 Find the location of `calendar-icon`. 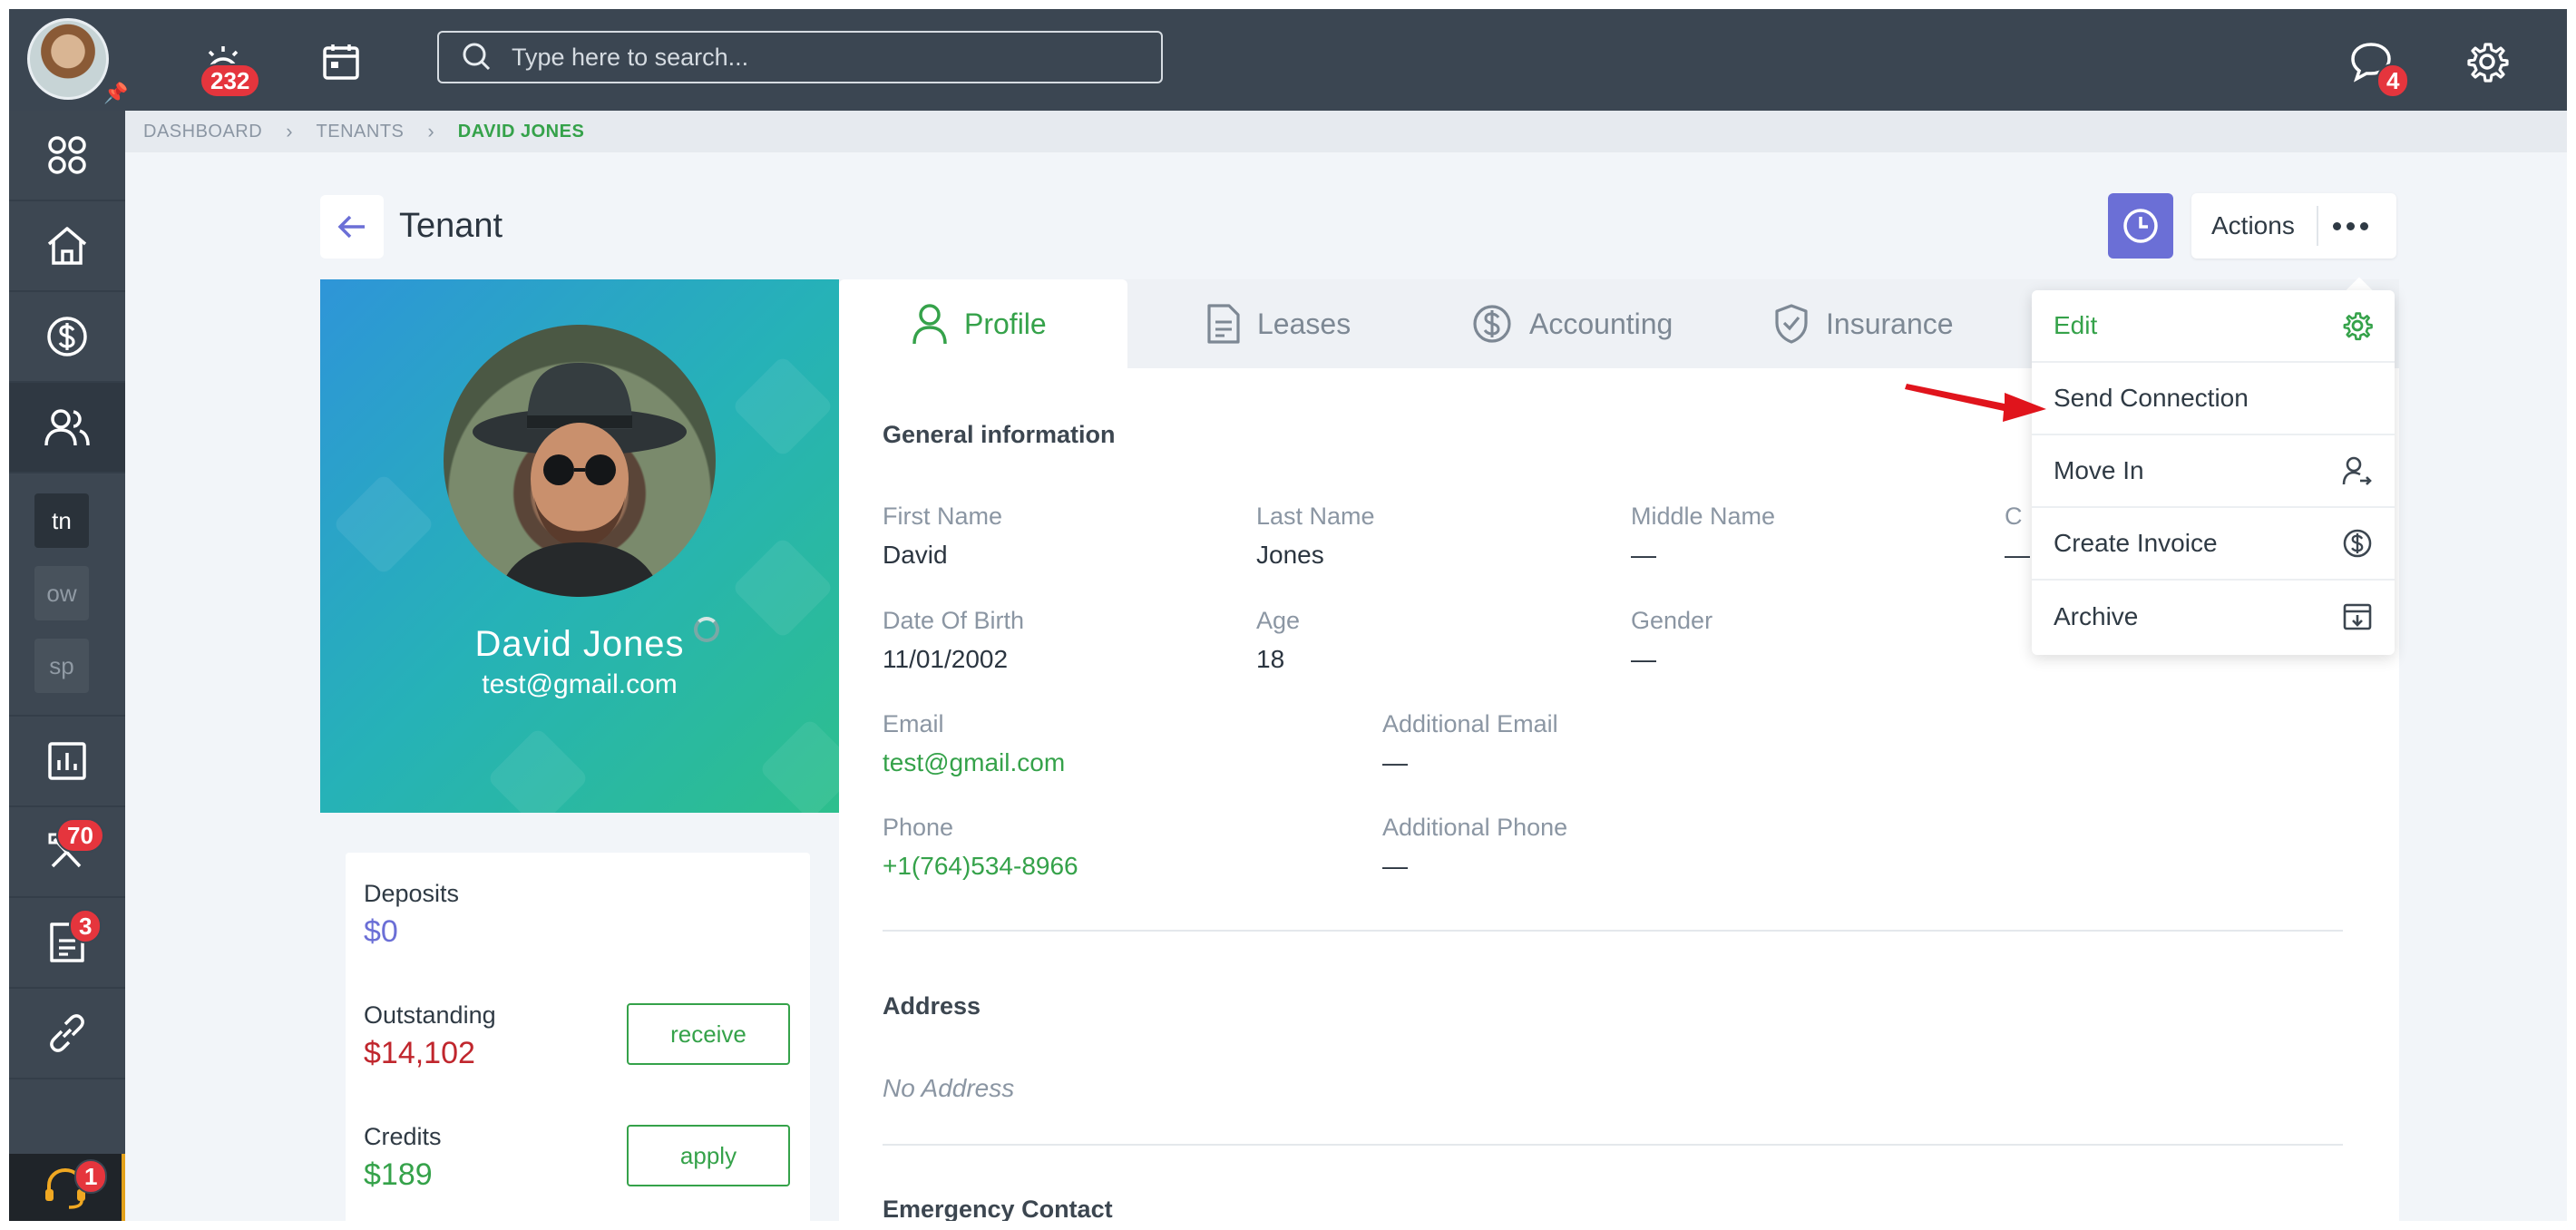

calendar-icon is located at coordinates (341, 62).